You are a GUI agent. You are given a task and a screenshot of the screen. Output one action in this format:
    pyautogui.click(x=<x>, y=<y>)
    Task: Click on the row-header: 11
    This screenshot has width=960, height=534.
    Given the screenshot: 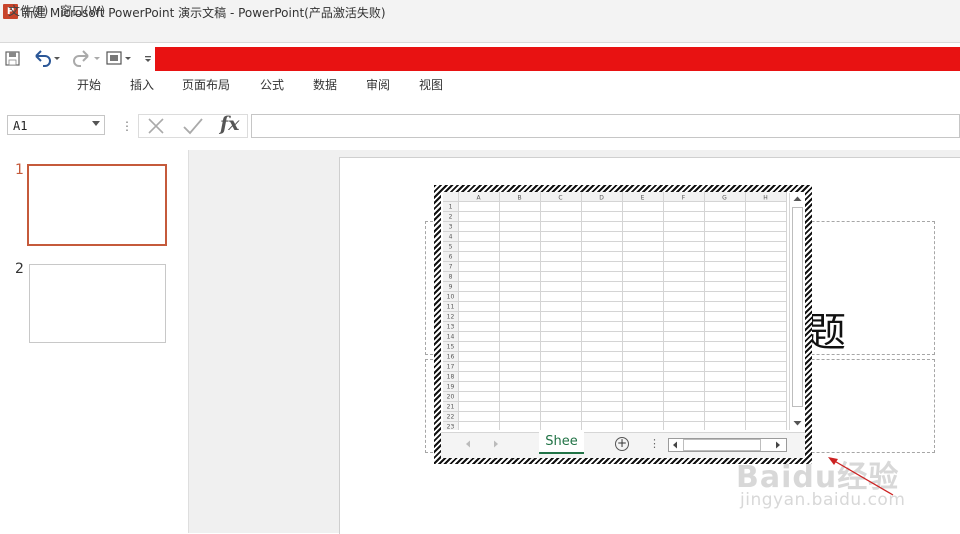 What is the action you would take?
    pyautogui.click(x=451, y=307)
    